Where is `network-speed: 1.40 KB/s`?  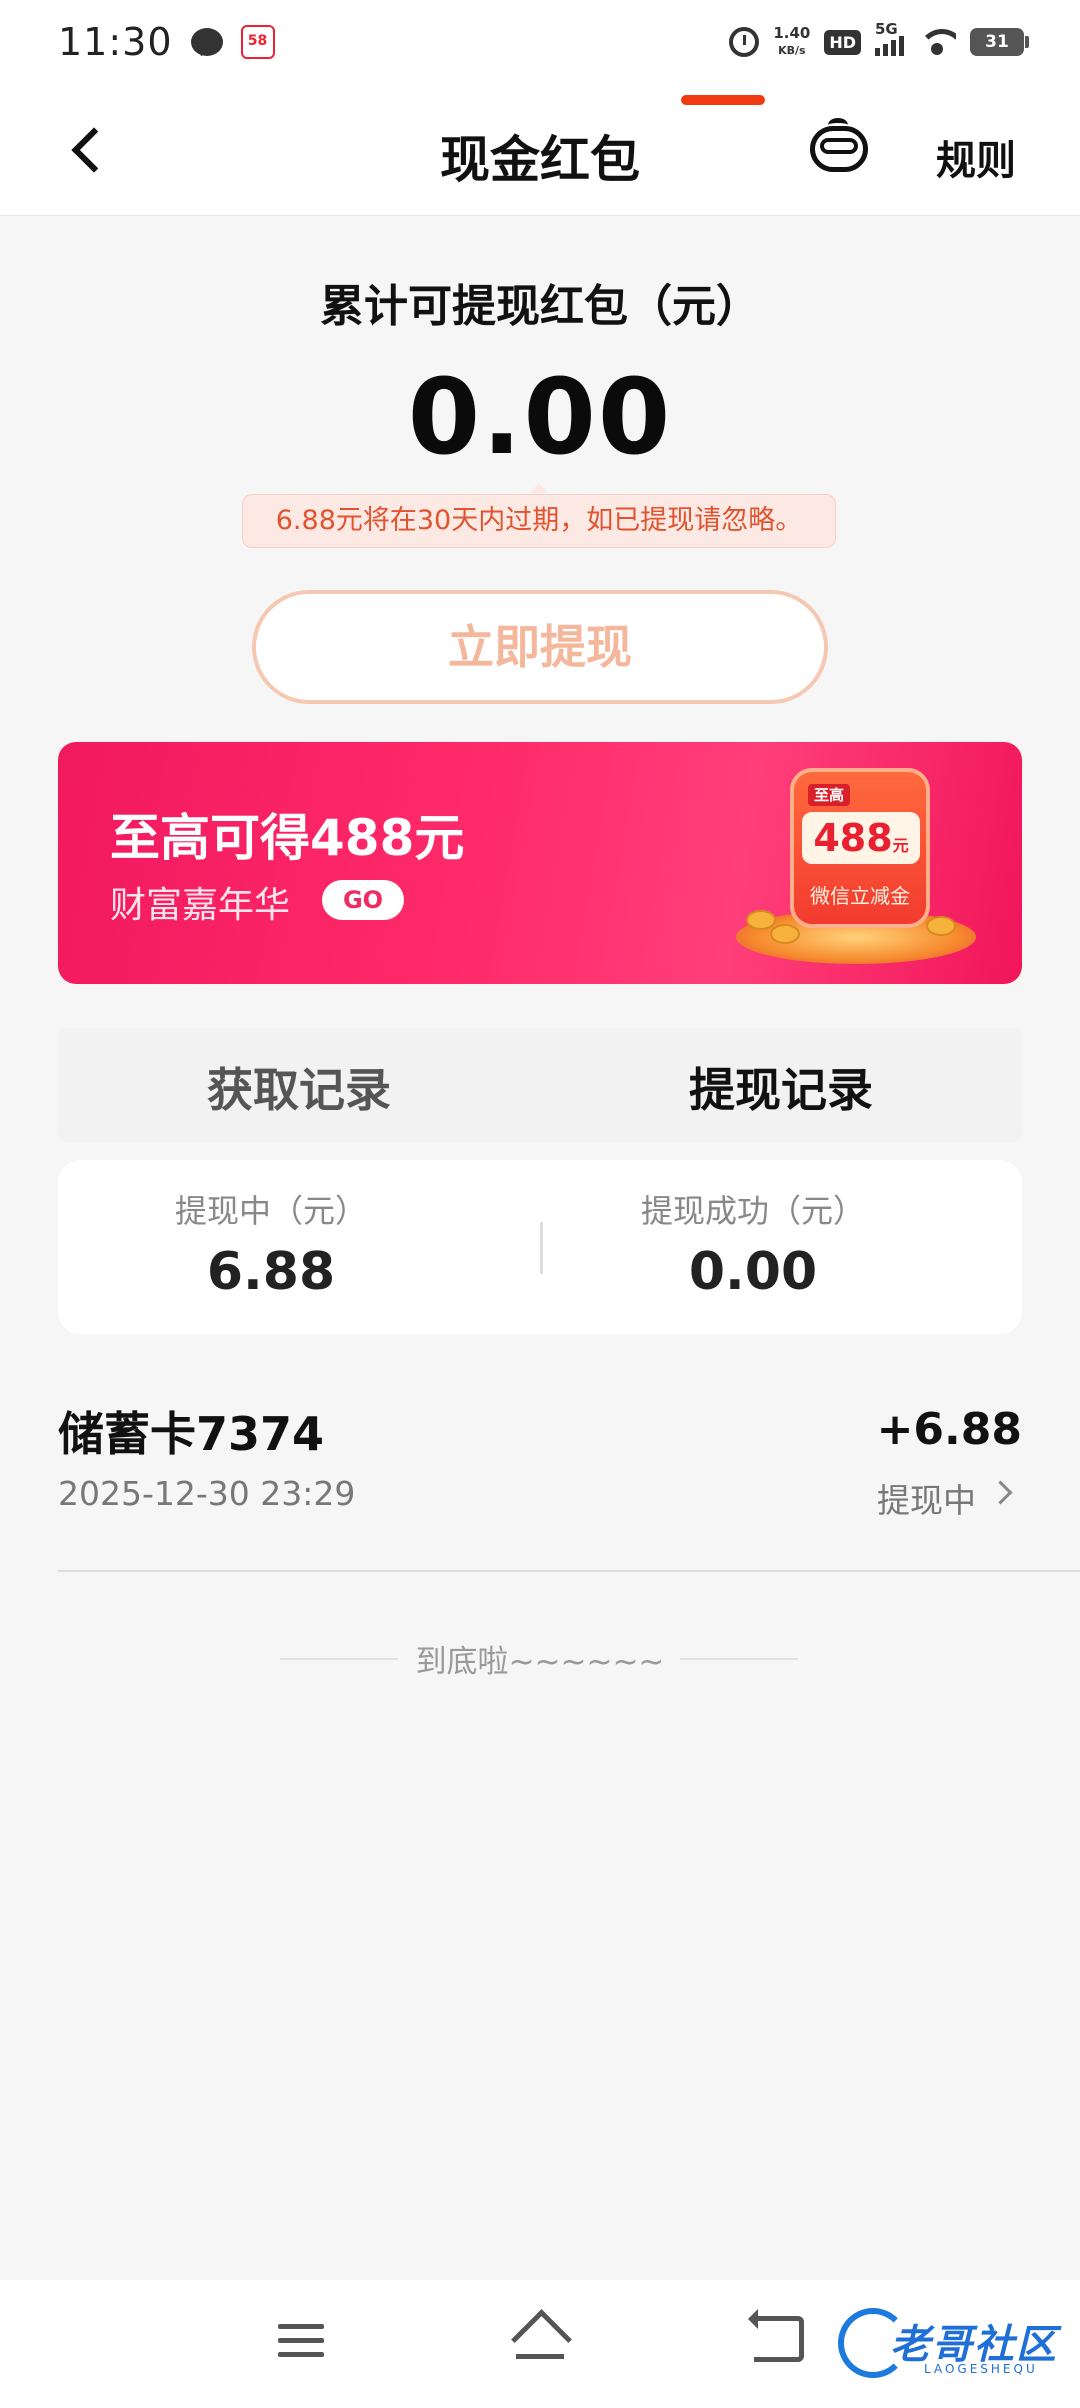 network-speed: 1.40 KB/s is located at coordinates (791, 42).